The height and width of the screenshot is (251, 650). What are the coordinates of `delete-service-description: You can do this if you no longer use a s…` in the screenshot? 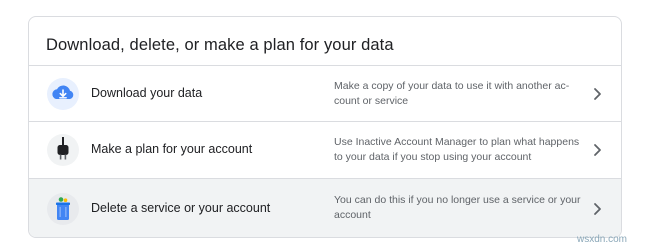 It's located at (457, 207).